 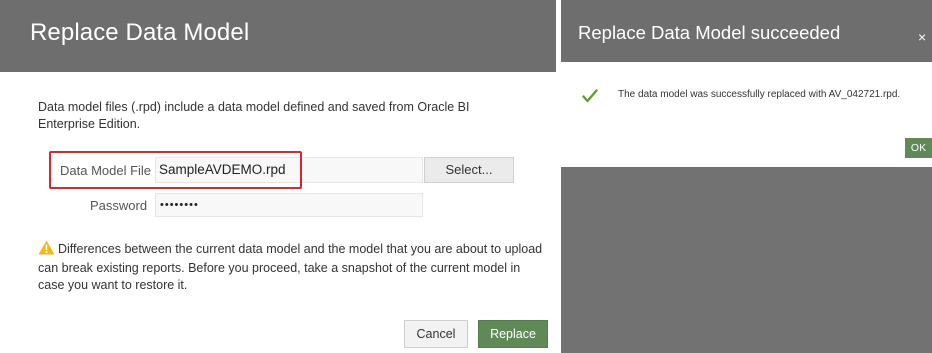 What do you see at coordinates (140, 32) in the screenshot?
I see `dialog-title: Replace Data Model` at bounding box center [140, 32].